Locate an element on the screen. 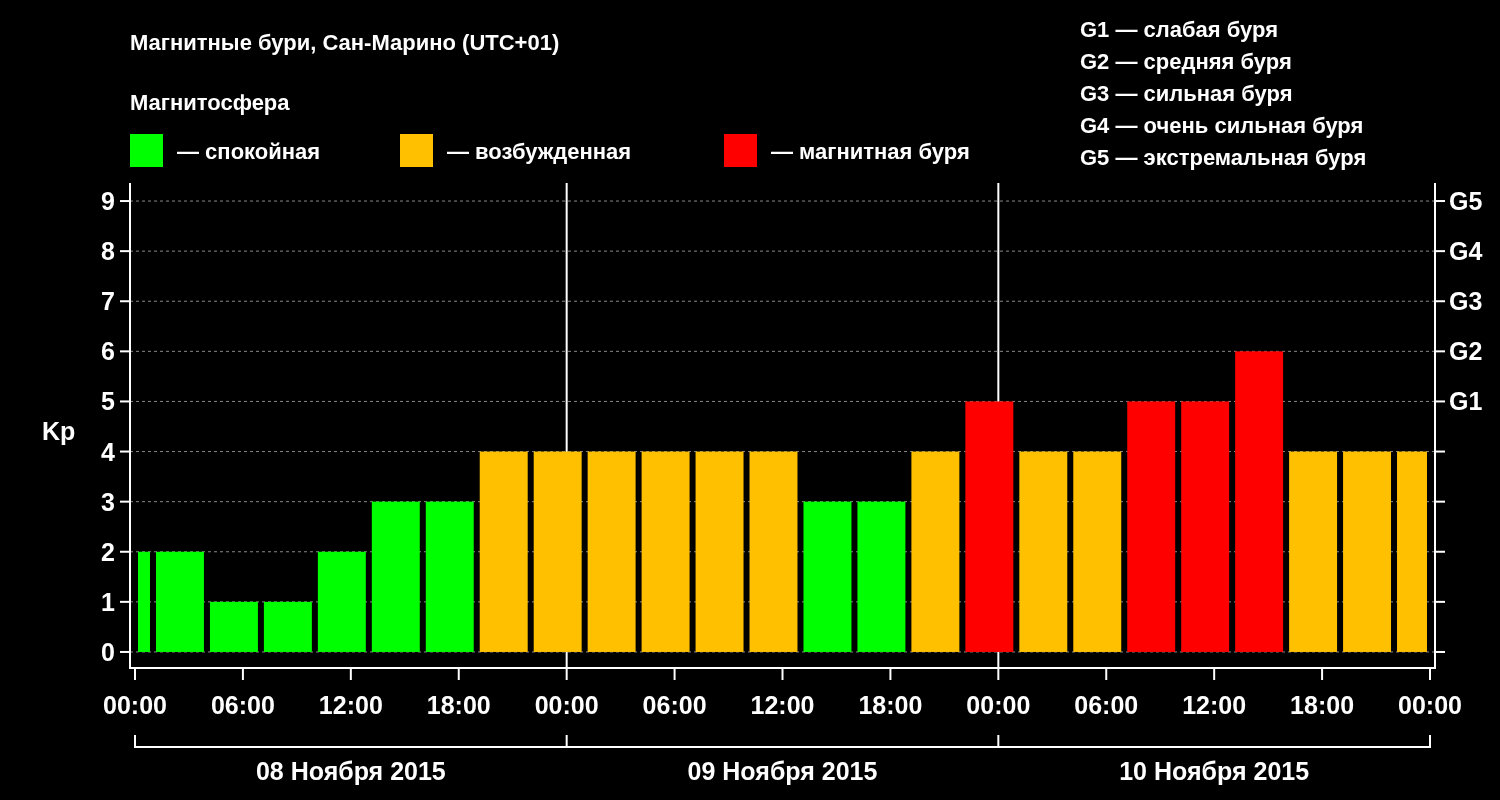 The height and width of the screenshot is (800, 1500). storm-scale-label: G5 — экстремальная буря is located at coordinates (1223, 157).